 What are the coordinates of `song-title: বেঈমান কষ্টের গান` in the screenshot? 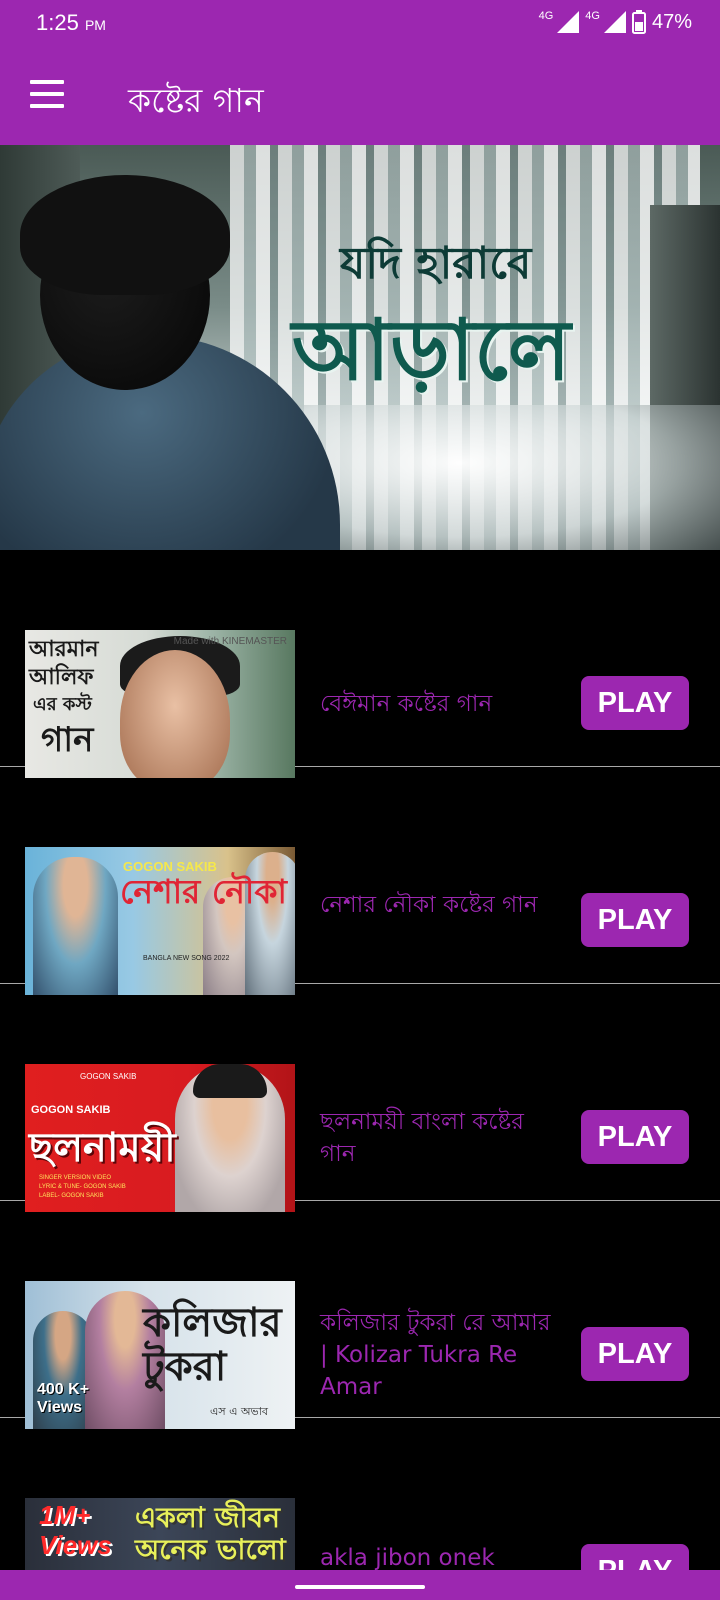 It's located at (406, 704).